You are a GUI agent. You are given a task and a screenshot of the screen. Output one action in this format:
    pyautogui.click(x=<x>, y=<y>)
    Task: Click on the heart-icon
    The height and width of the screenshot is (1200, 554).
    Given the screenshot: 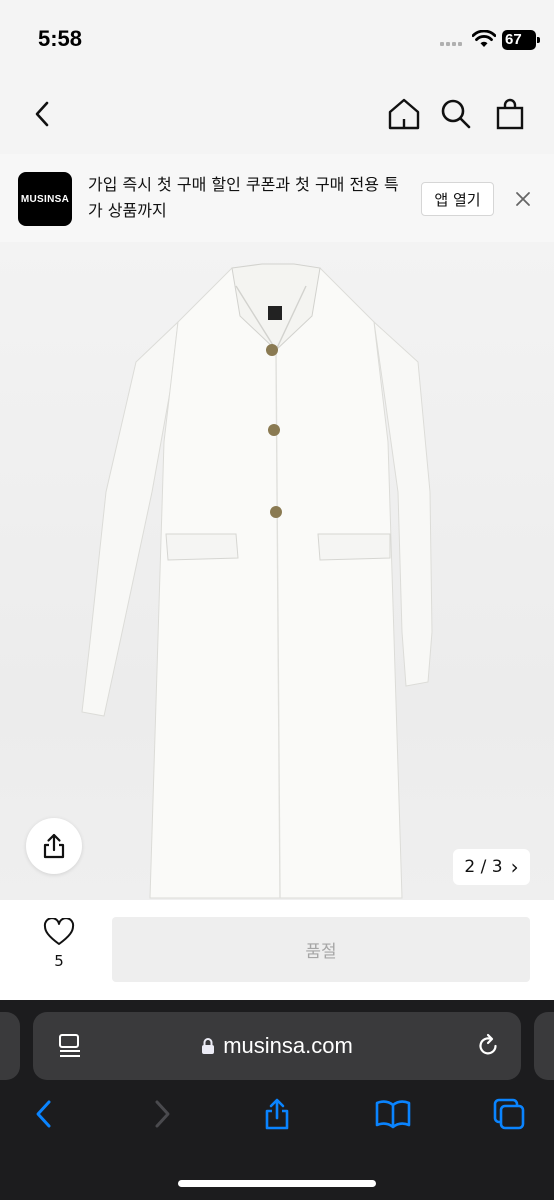 What is the action you would take?
    pyautogui.click(x=59, y=931)
    